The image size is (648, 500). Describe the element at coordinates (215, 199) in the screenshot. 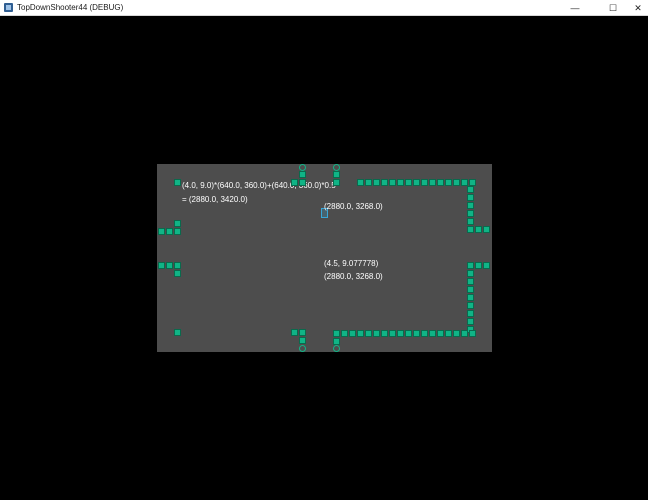

I see `debug-formula-line2: = (2880.0, 3420.0)` at that location.